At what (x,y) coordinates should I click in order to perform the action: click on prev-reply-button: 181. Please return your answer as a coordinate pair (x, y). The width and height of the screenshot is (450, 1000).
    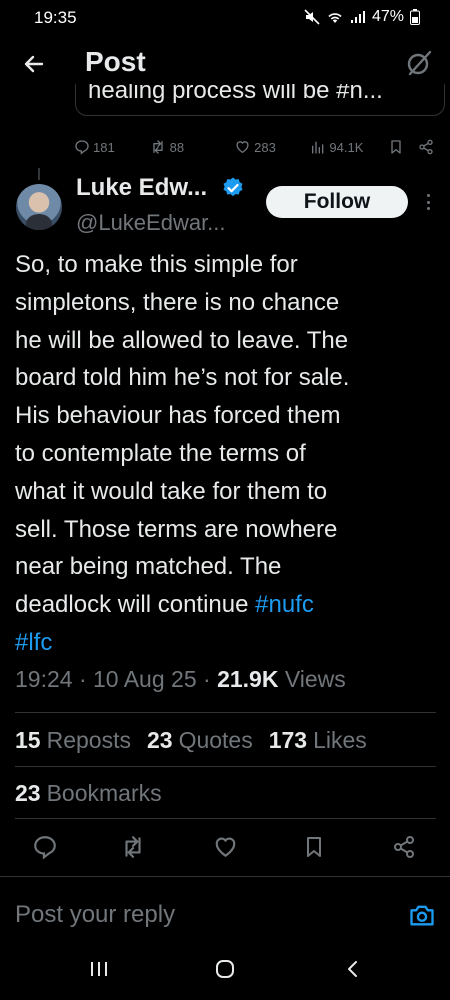
    Looking at the image, I should click on (102, 147).